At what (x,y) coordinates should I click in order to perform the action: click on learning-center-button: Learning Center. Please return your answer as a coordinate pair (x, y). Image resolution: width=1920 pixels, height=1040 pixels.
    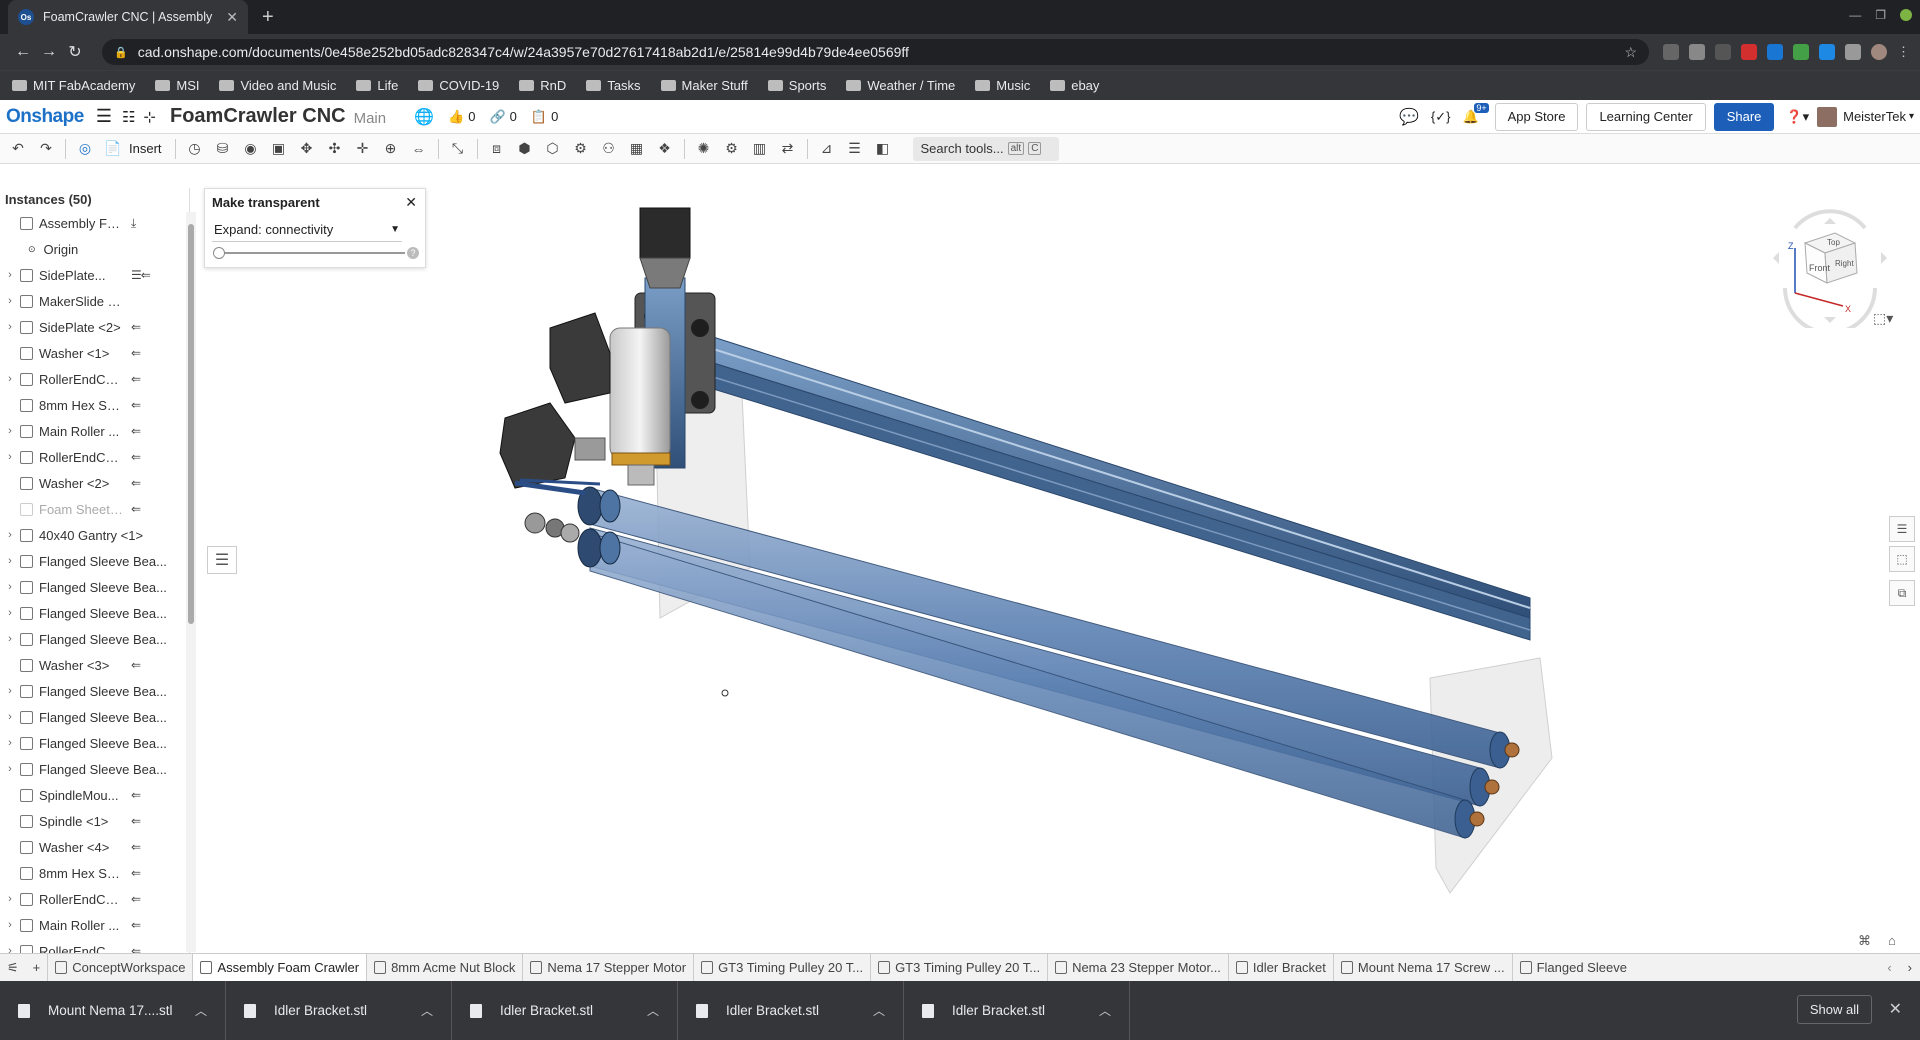
    Looking at the image, I should click on (1646, 116).